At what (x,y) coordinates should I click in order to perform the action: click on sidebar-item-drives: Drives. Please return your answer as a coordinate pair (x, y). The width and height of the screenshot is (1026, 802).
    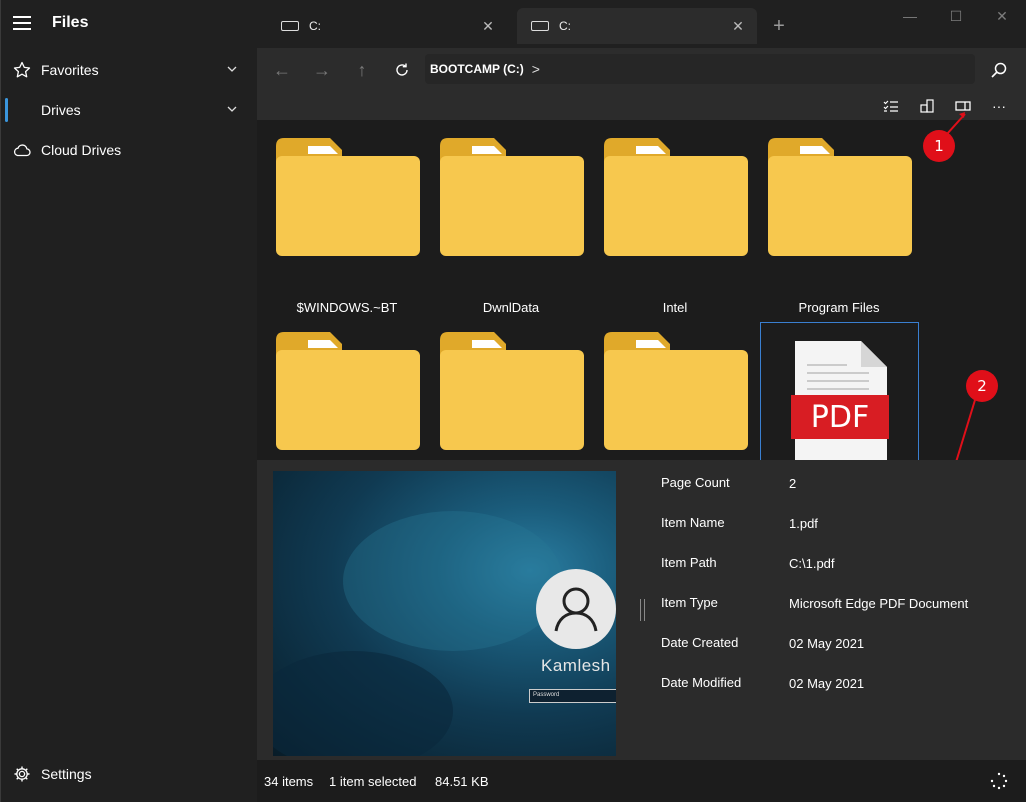
    Looking at the image, I should click on (125, 110).